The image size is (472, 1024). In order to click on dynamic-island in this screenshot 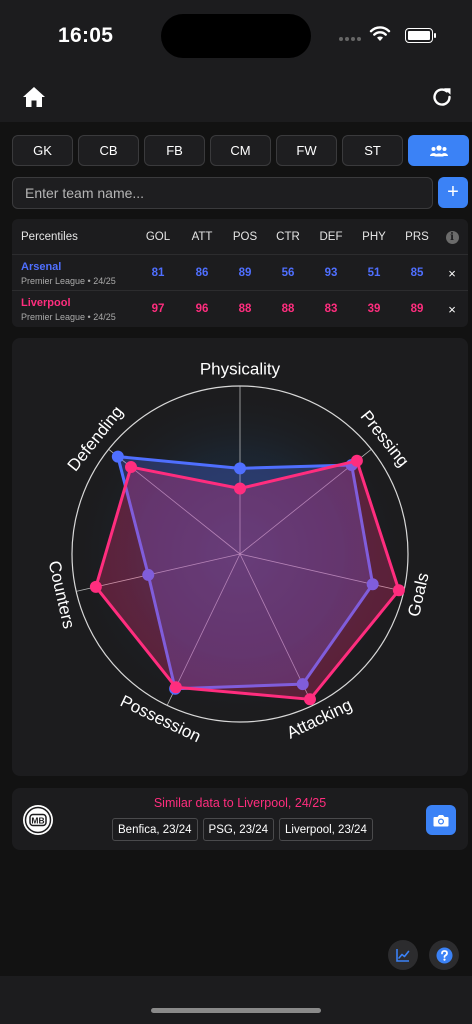, I will do `click(236, 36)`.